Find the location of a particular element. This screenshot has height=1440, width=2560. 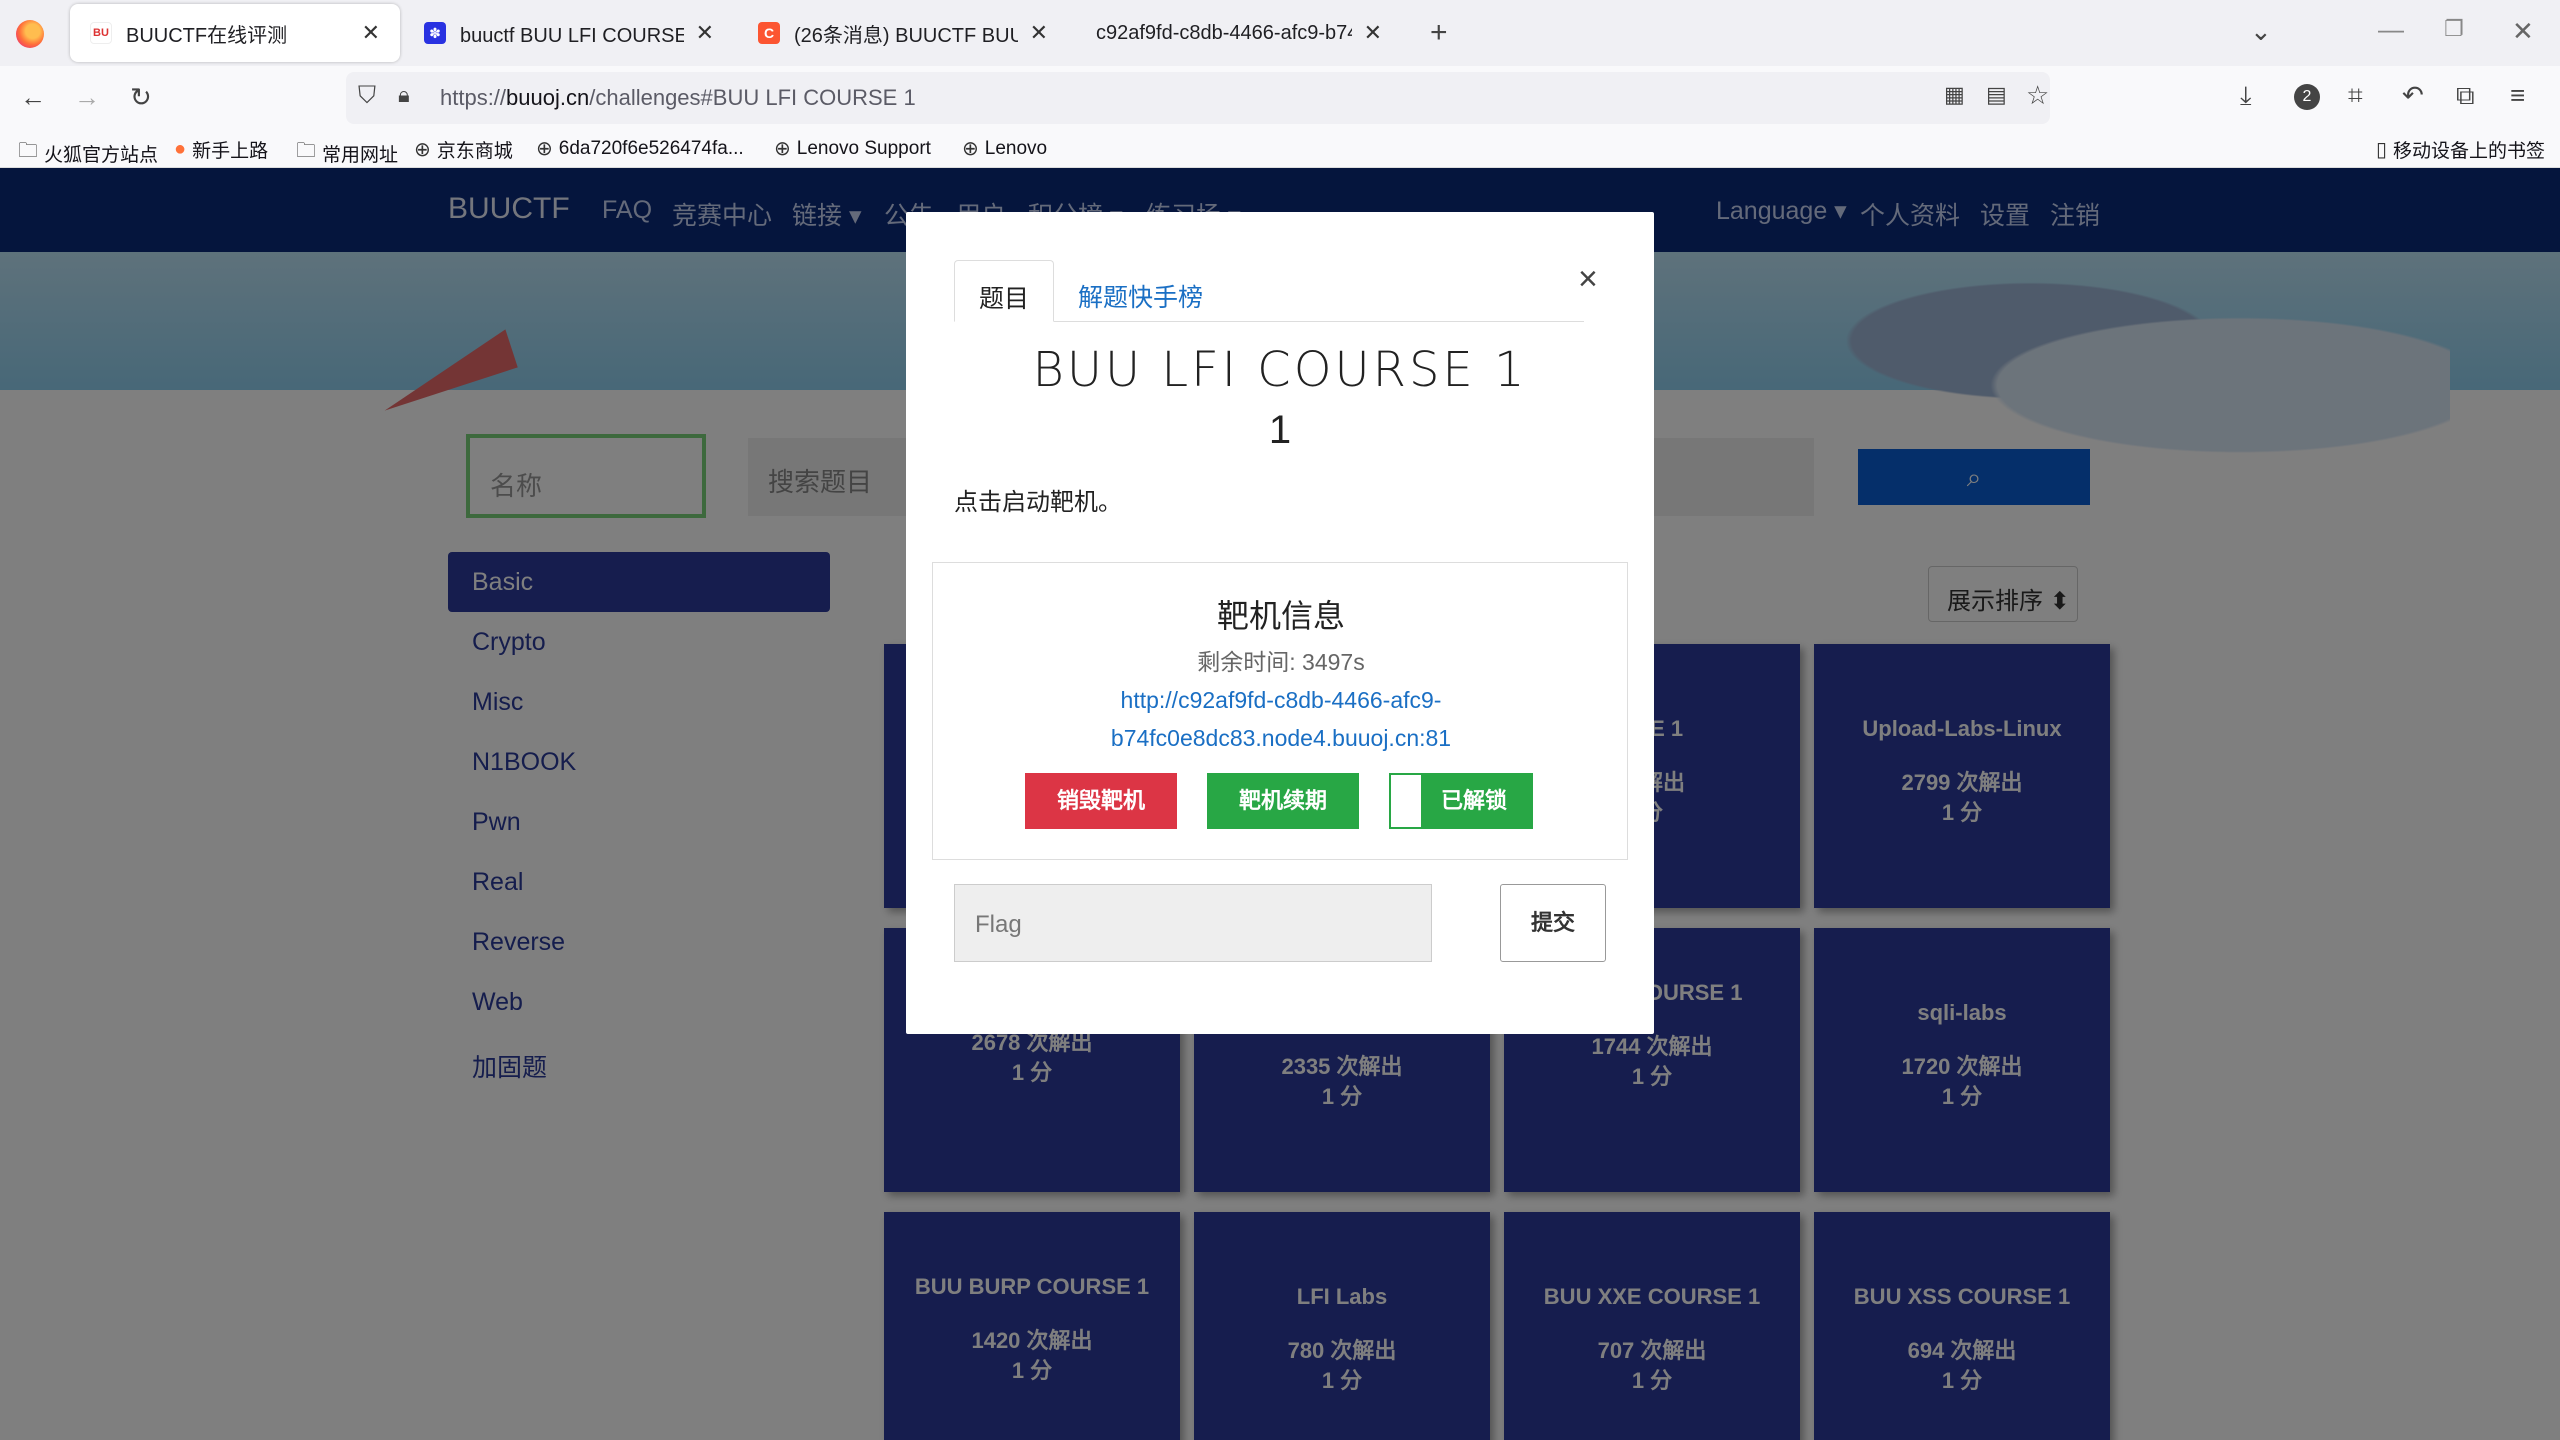

extensions-icon: ⧉ is located at coordinates (2465, 95).